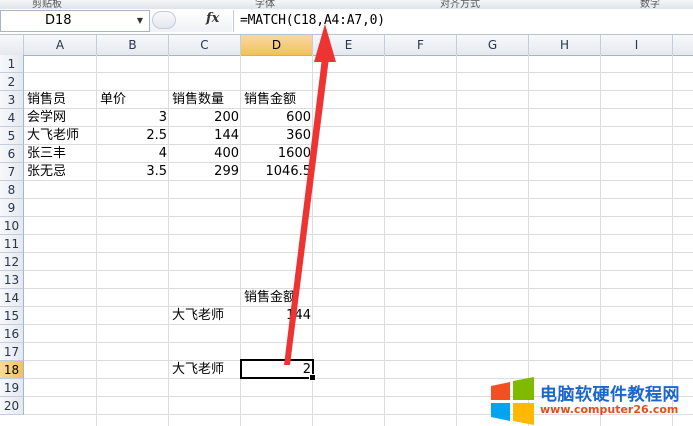  What do you see at coordinates (610, 395) in the screenshot?
I see `watermark-title: 电脑软硬件教程网` at bounding box center [610, 395].